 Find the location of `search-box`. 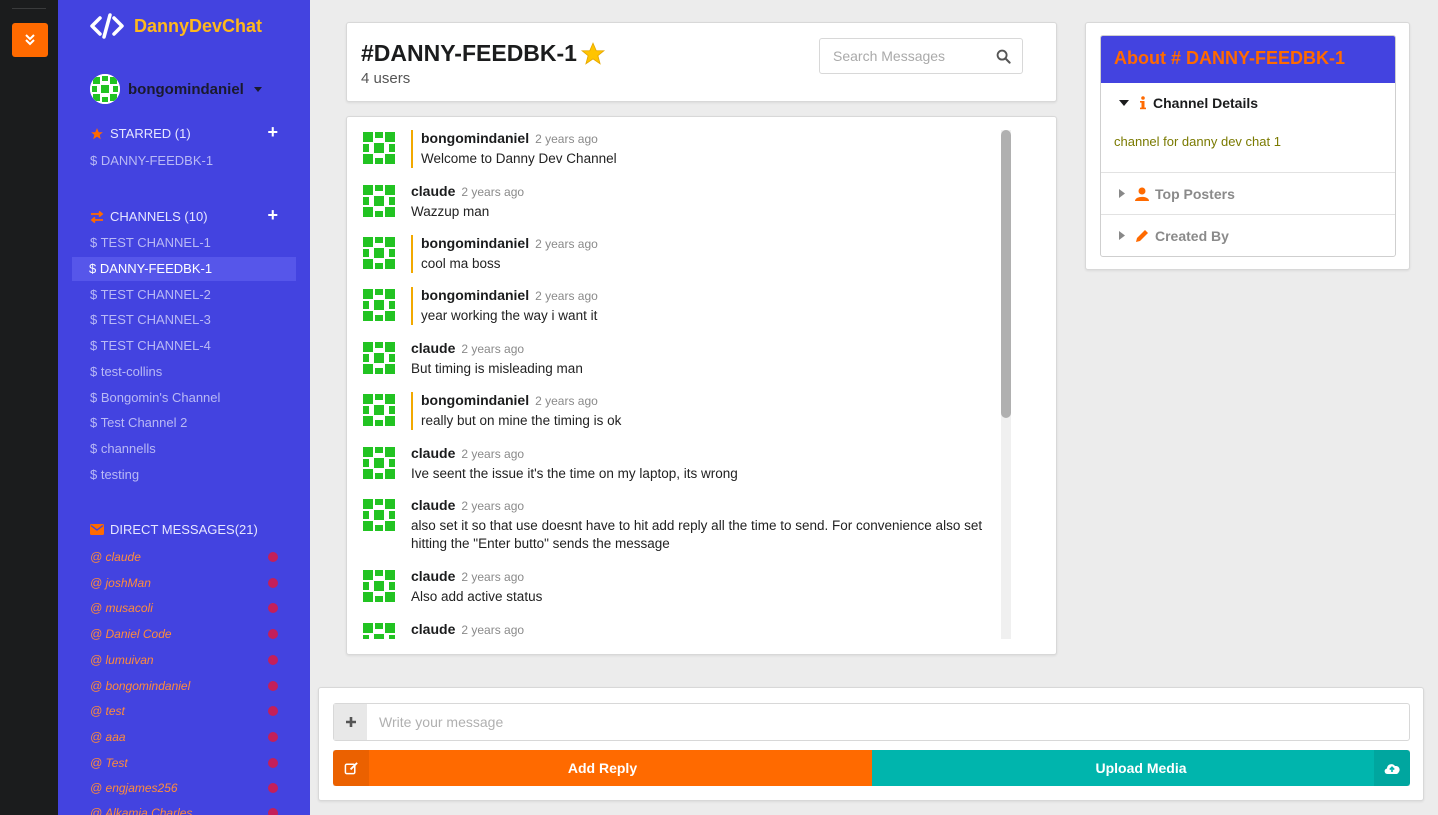

search-box is located at coordinates (921, 56).